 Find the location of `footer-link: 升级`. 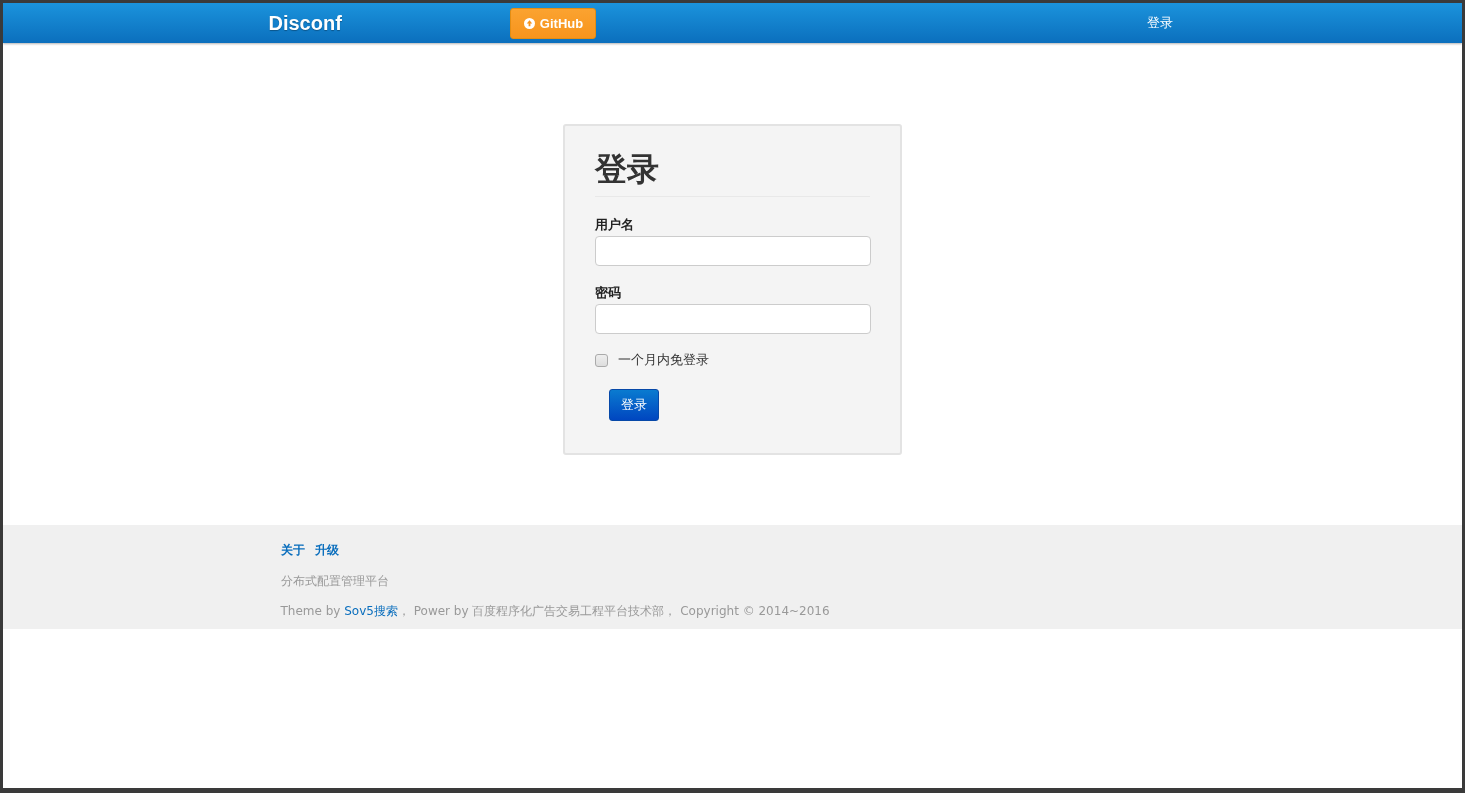

footer-link: 升级 is located at coordinates (326, 550).